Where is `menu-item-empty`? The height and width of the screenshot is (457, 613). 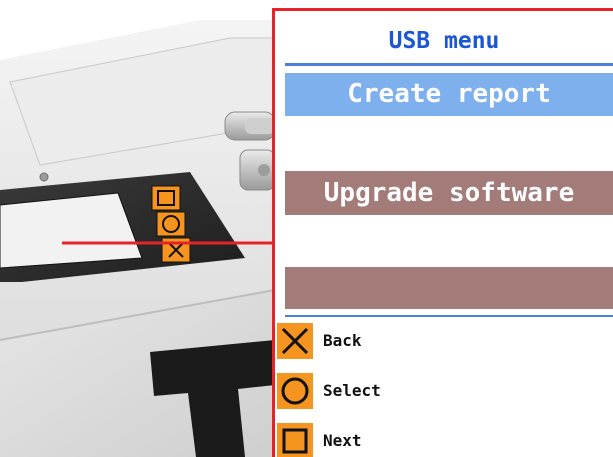
menu-item-empty is located at coordinates (449, 288).